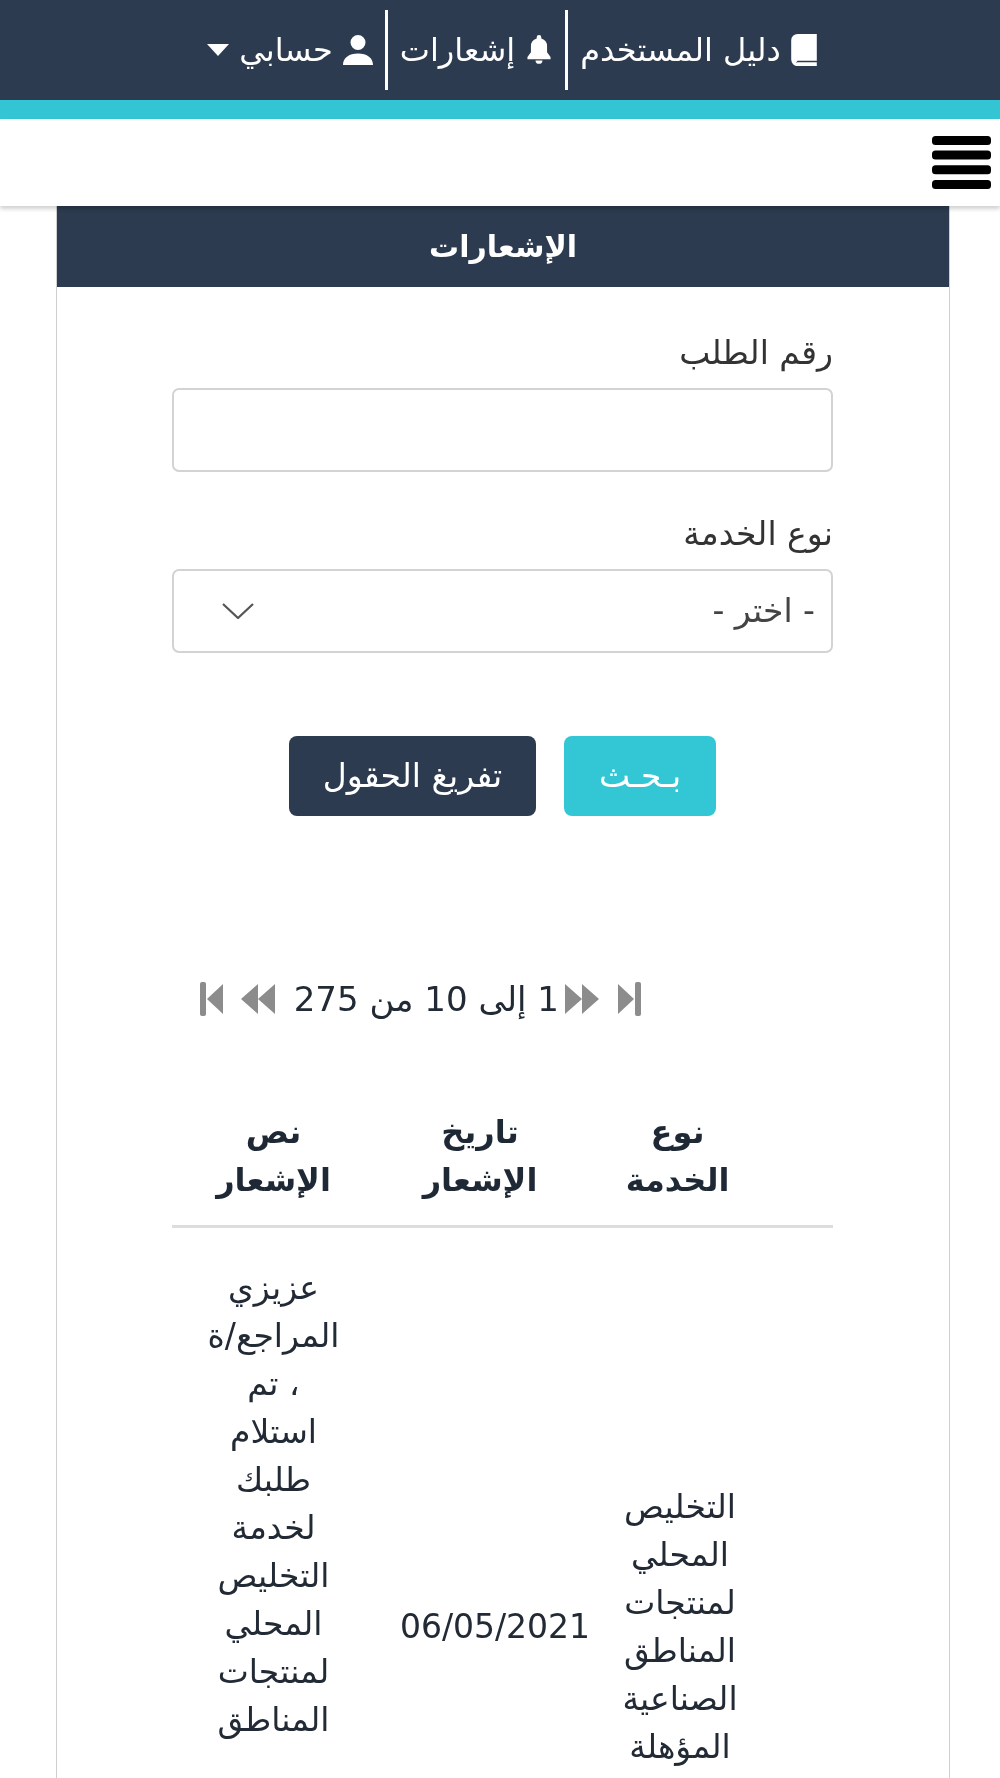 Image resolution: width=1000 pixels, height=1778 pixels. Describe the element at coordinates (757, 534) in the screenshot. I see `field-label: نوع الخدمة` at that location.